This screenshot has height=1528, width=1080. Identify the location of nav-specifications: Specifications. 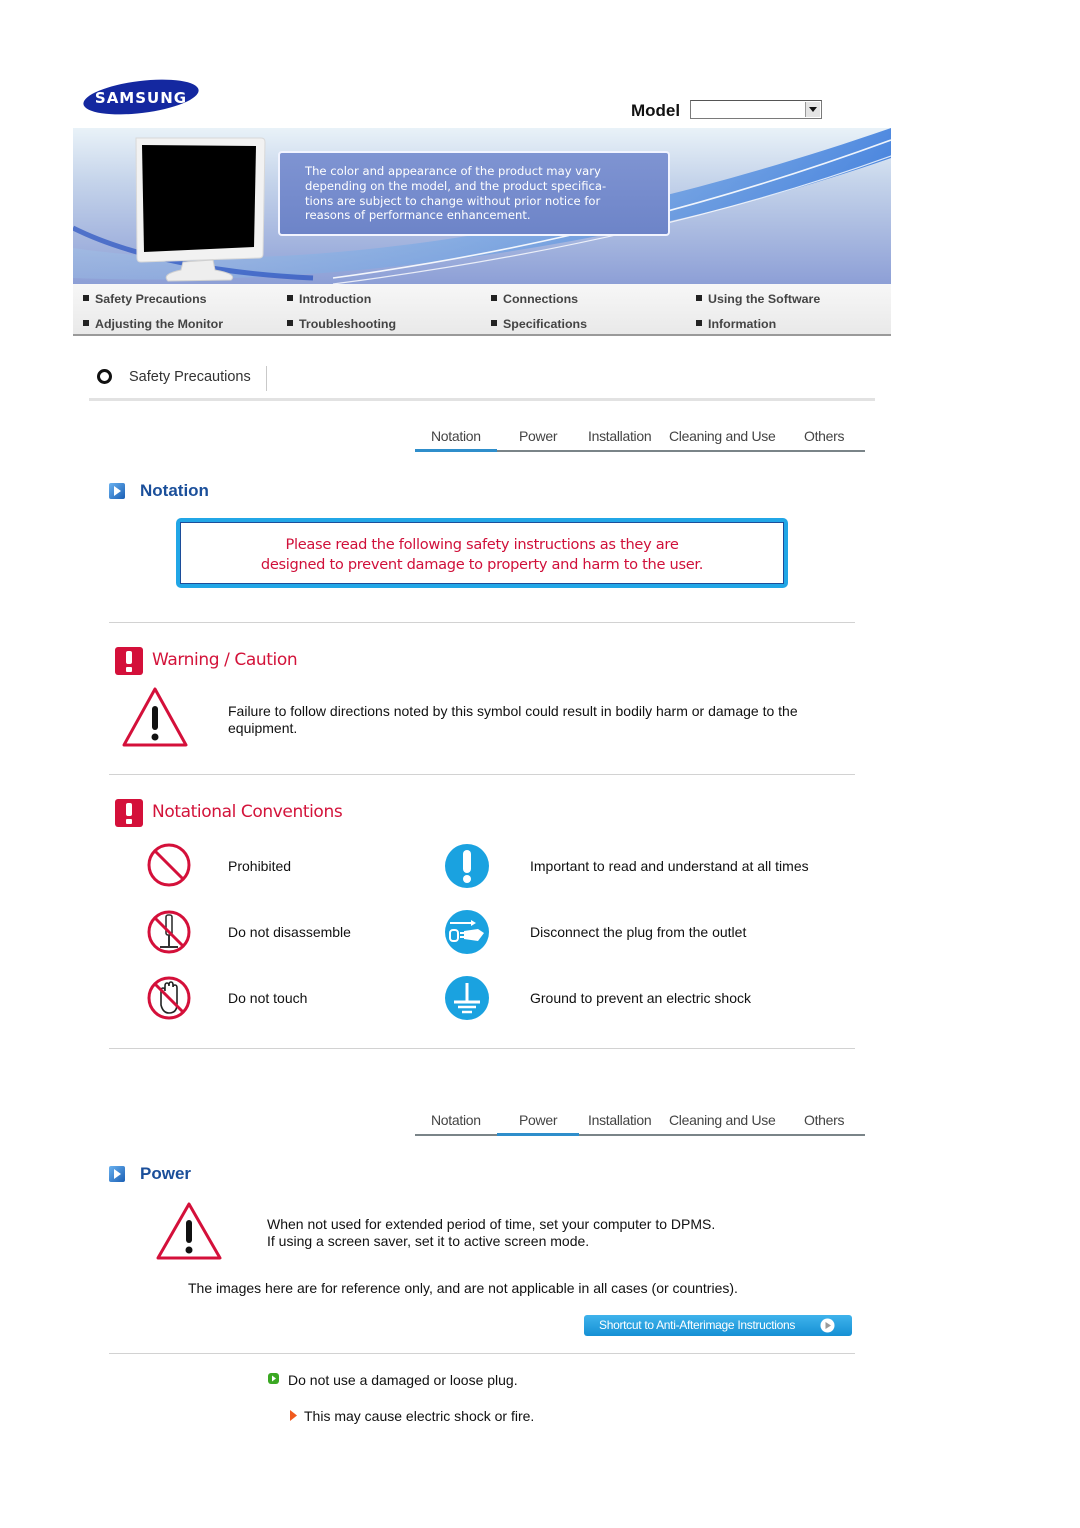
(539, 324).